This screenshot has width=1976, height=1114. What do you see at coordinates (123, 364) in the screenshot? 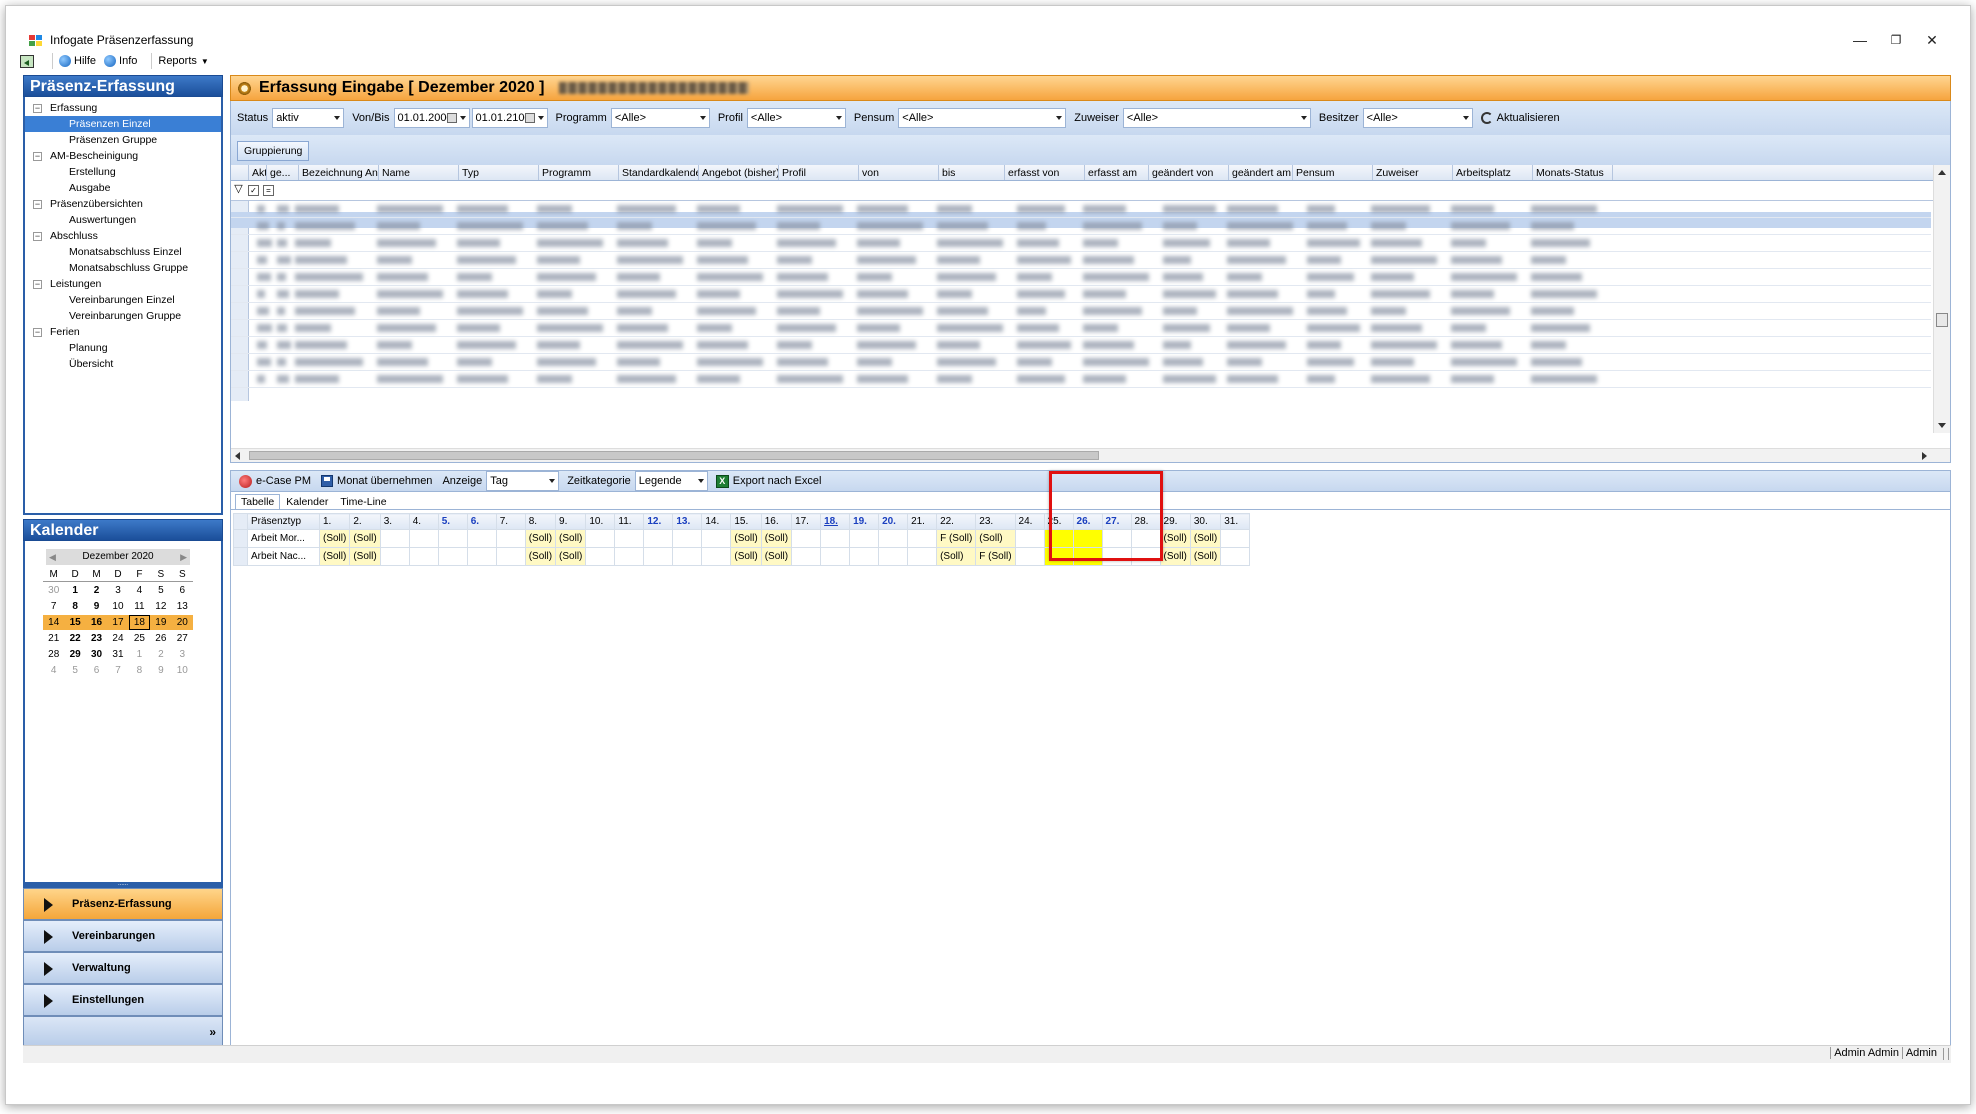
I see `tree-item: Übersicht` at bounding box center [123, 364].